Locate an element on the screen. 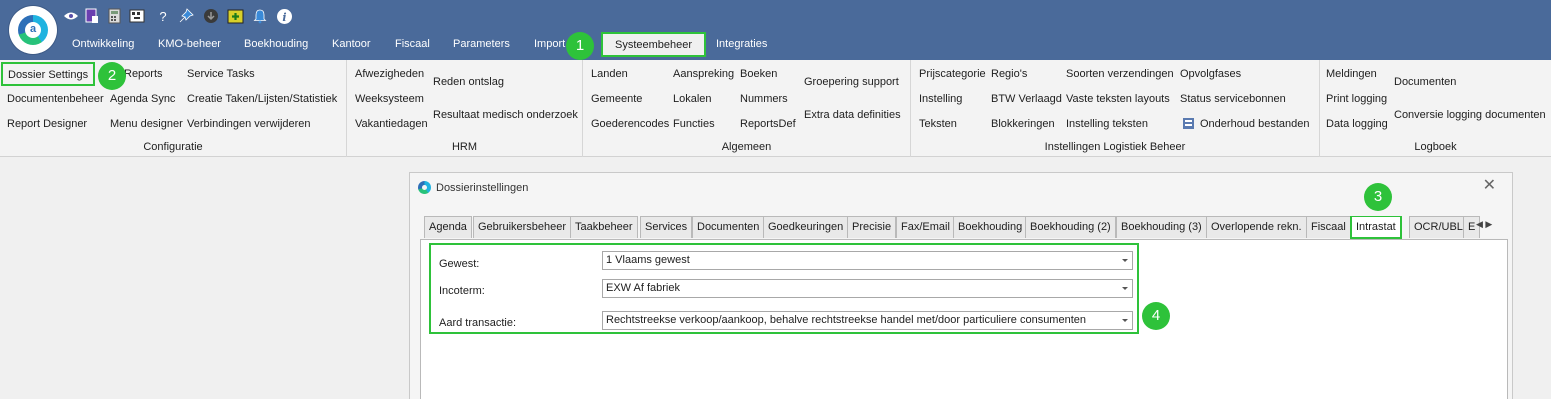 The width and height of the screenshot is (1551, 399). ribbon-item-btw-verlaagd: BTW Verlaagd is located at coordinates (1026, 99).